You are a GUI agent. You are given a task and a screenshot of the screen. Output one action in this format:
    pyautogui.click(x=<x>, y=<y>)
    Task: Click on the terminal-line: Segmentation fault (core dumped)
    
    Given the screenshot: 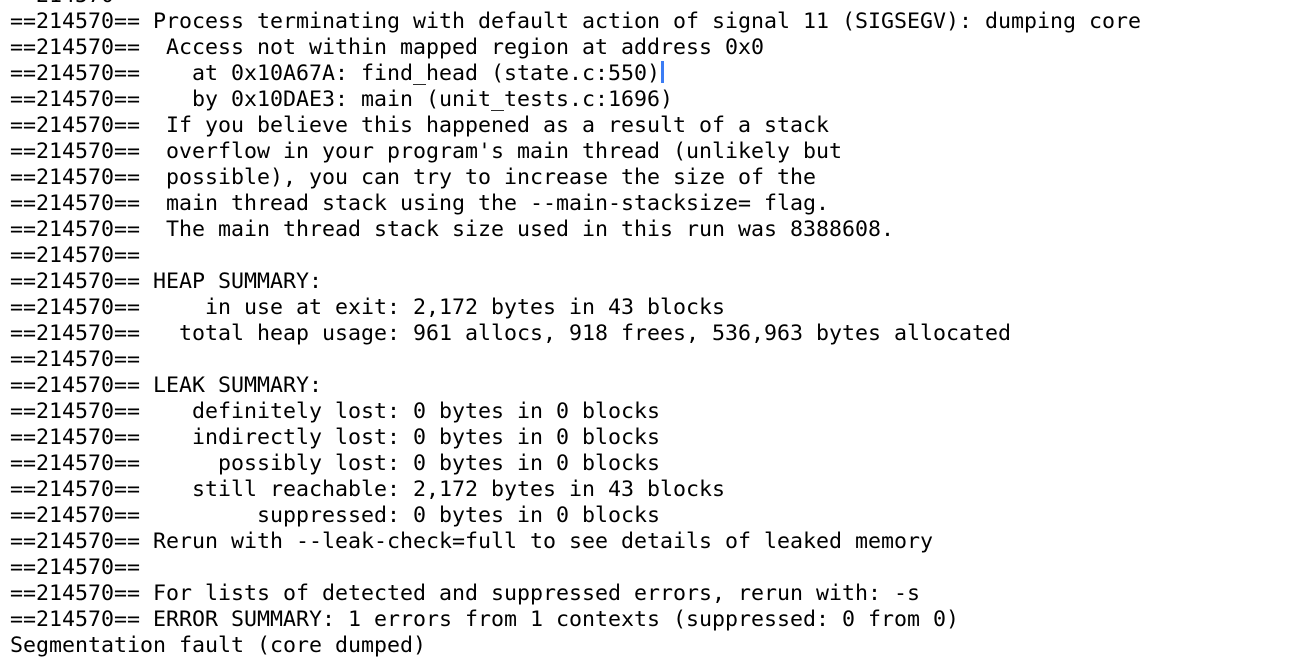 What is the action you would take?
    pyautogui.click(x=218, y=645)
    